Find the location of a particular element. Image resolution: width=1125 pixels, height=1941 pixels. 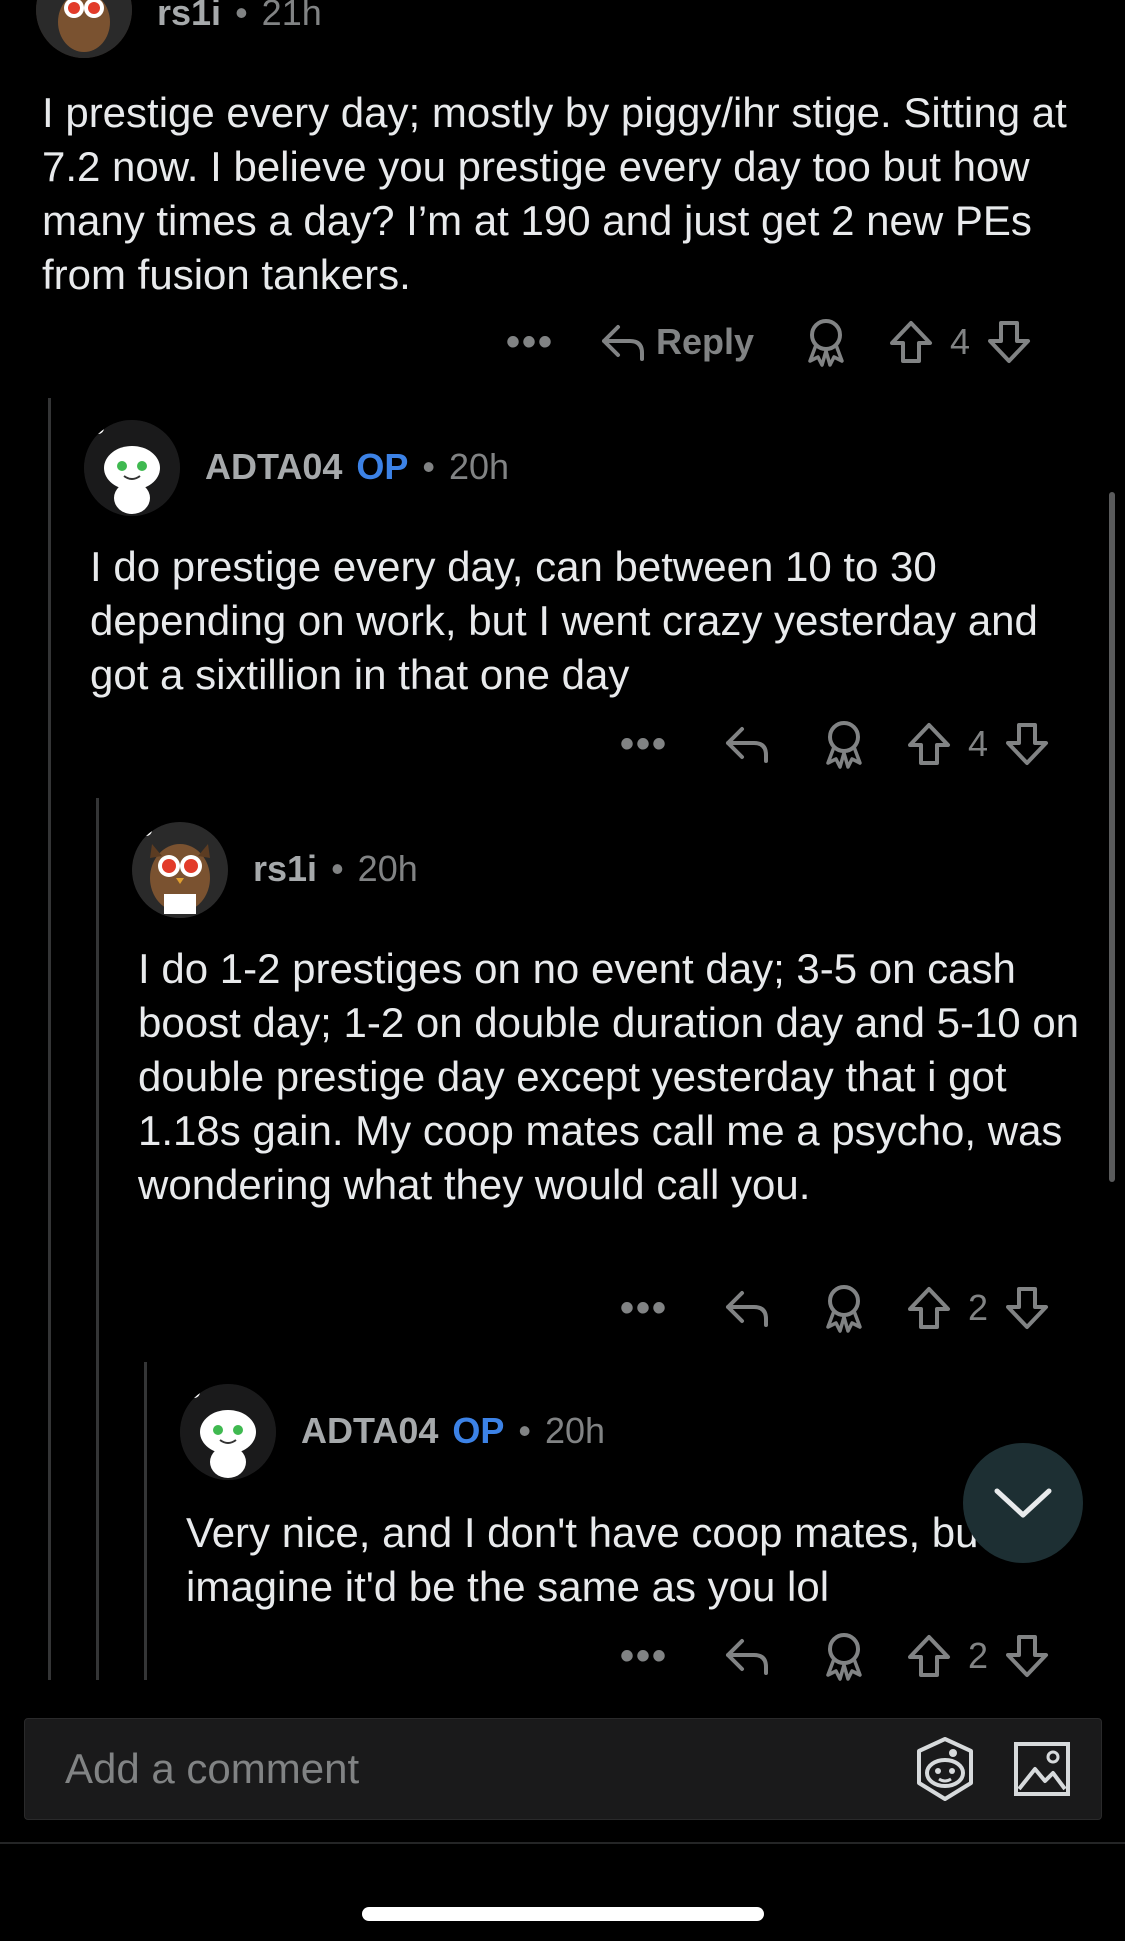

reply-label: Reply is located at coordinates (705, 341).